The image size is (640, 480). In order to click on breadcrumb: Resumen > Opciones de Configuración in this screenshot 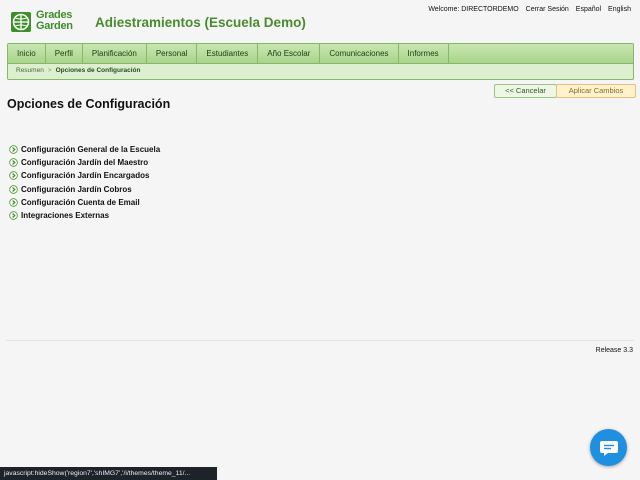, I will do `click(320, 71)`.